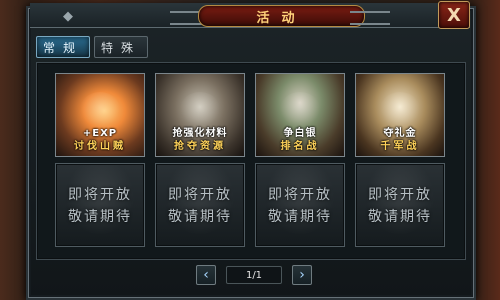 Image resolution: width=500 pixels, height=300 pixels. Describe the element at coordinates (200, 146) in the screenshot. I see `activity-bottom-label: 抢夺资源` at that location.